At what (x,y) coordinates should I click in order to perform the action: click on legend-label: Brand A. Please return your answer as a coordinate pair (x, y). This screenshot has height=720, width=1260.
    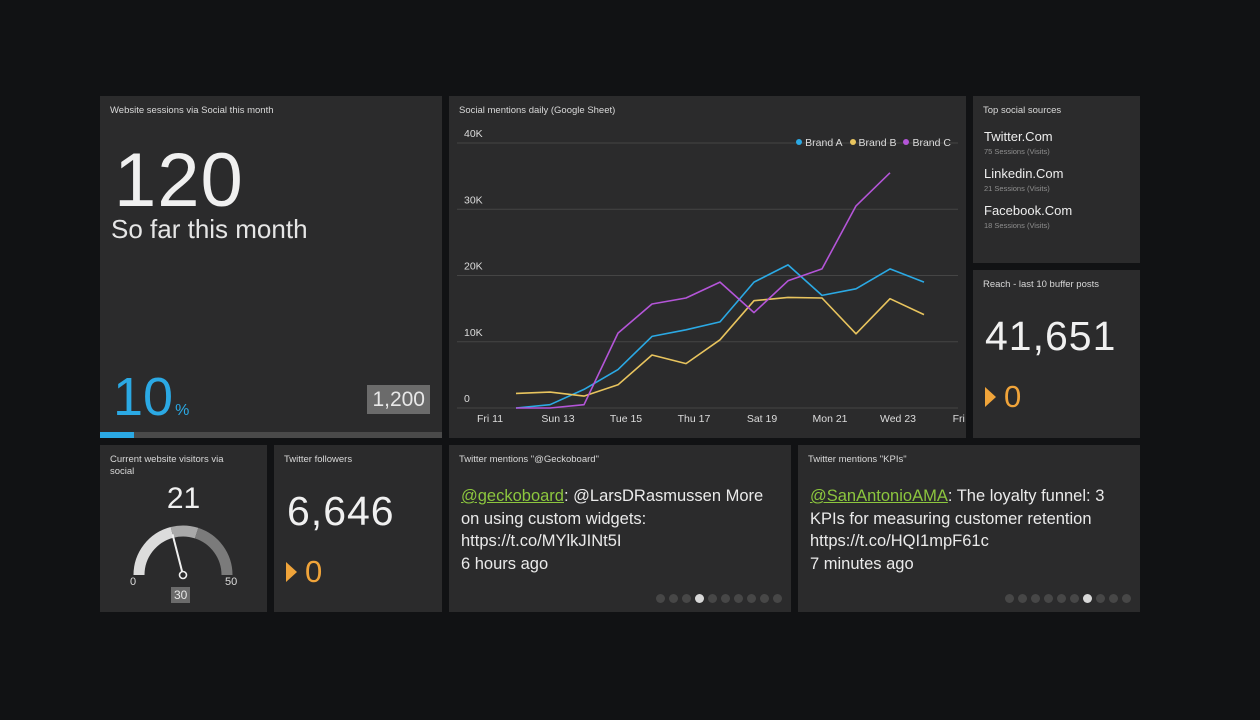
    Looking at the image, I should click on (824, 143).